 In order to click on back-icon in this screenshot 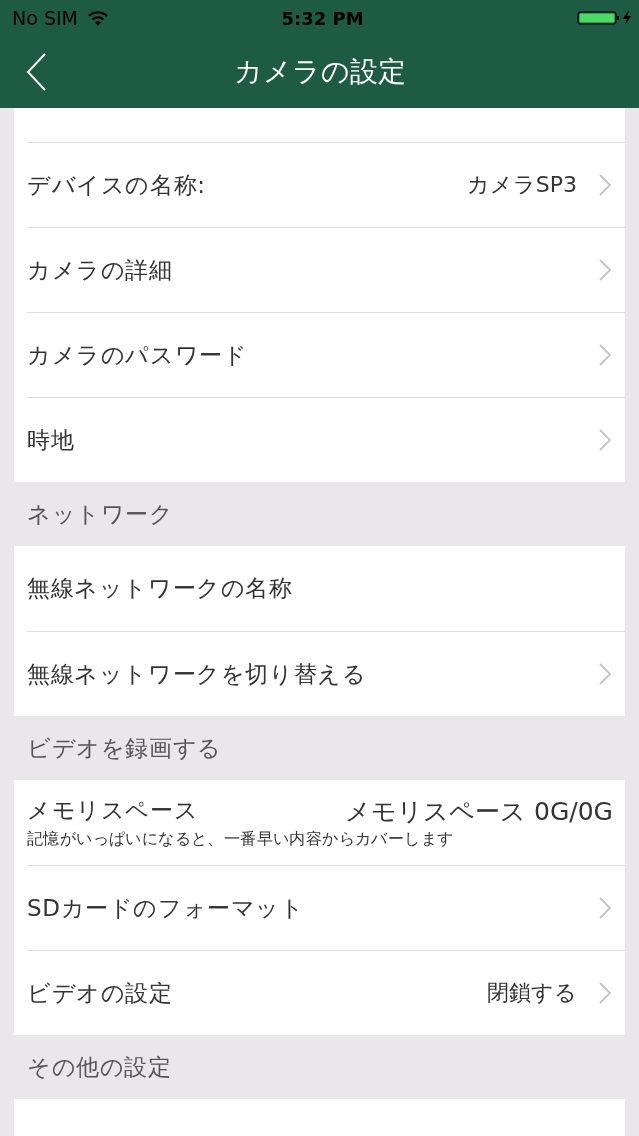, I will do `click(37, 72)`.